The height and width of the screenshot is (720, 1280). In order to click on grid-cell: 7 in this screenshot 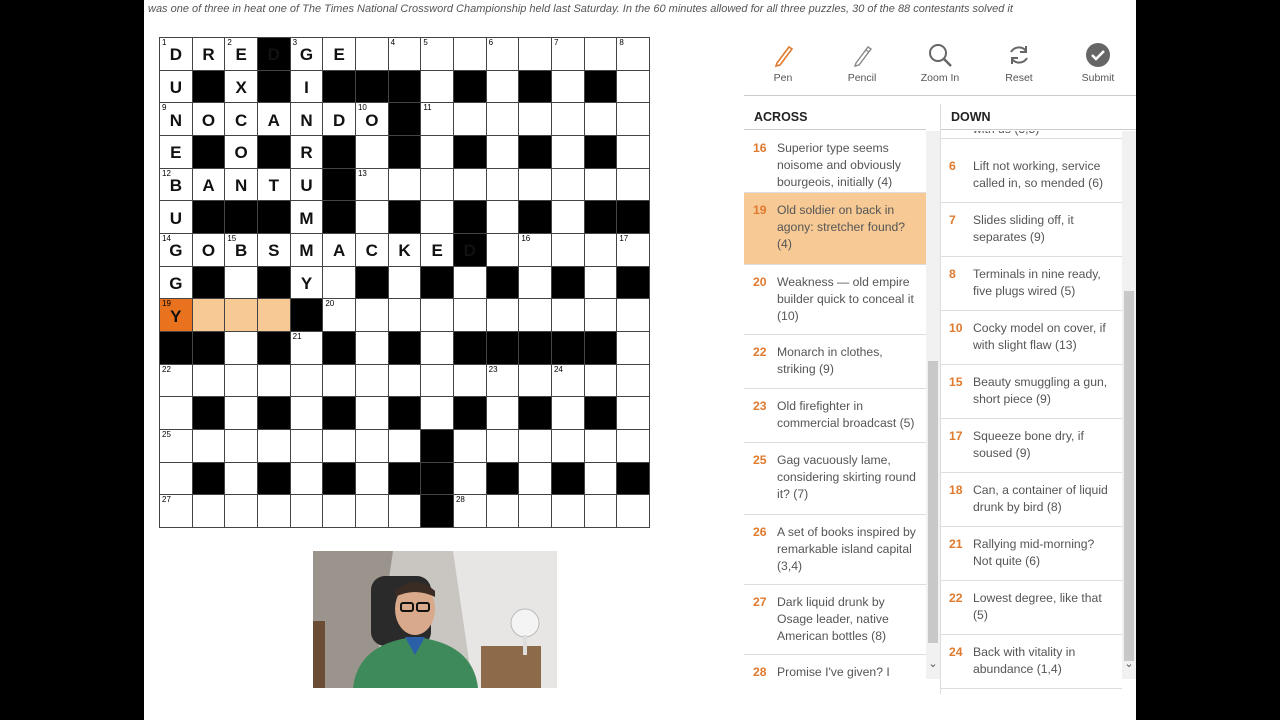, I will do `click(567, 54)`.